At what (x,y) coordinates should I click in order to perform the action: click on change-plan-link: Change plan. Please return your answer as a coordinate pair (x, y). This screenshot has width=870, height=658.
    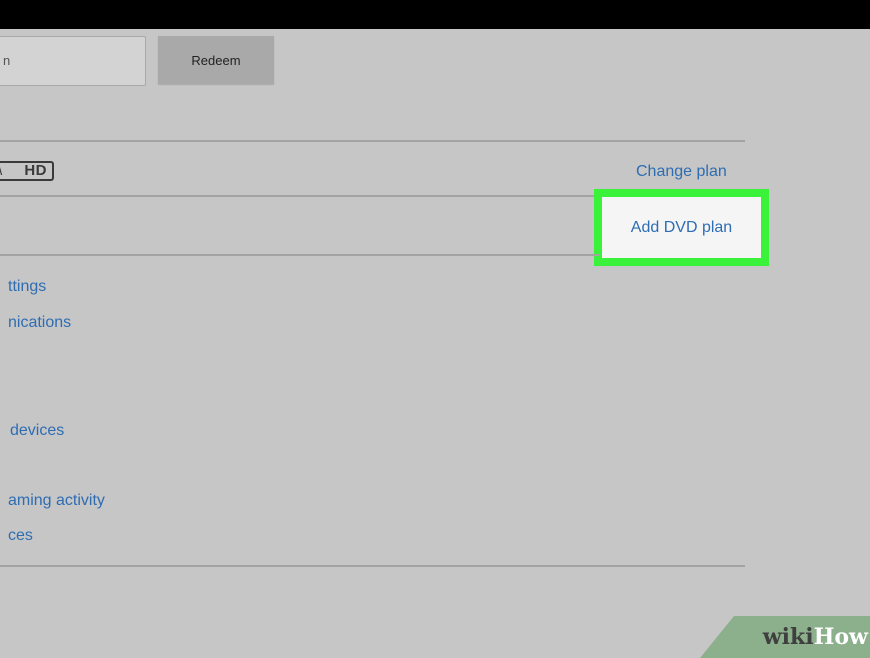
    Looking at the image, I should click on (681, 172).